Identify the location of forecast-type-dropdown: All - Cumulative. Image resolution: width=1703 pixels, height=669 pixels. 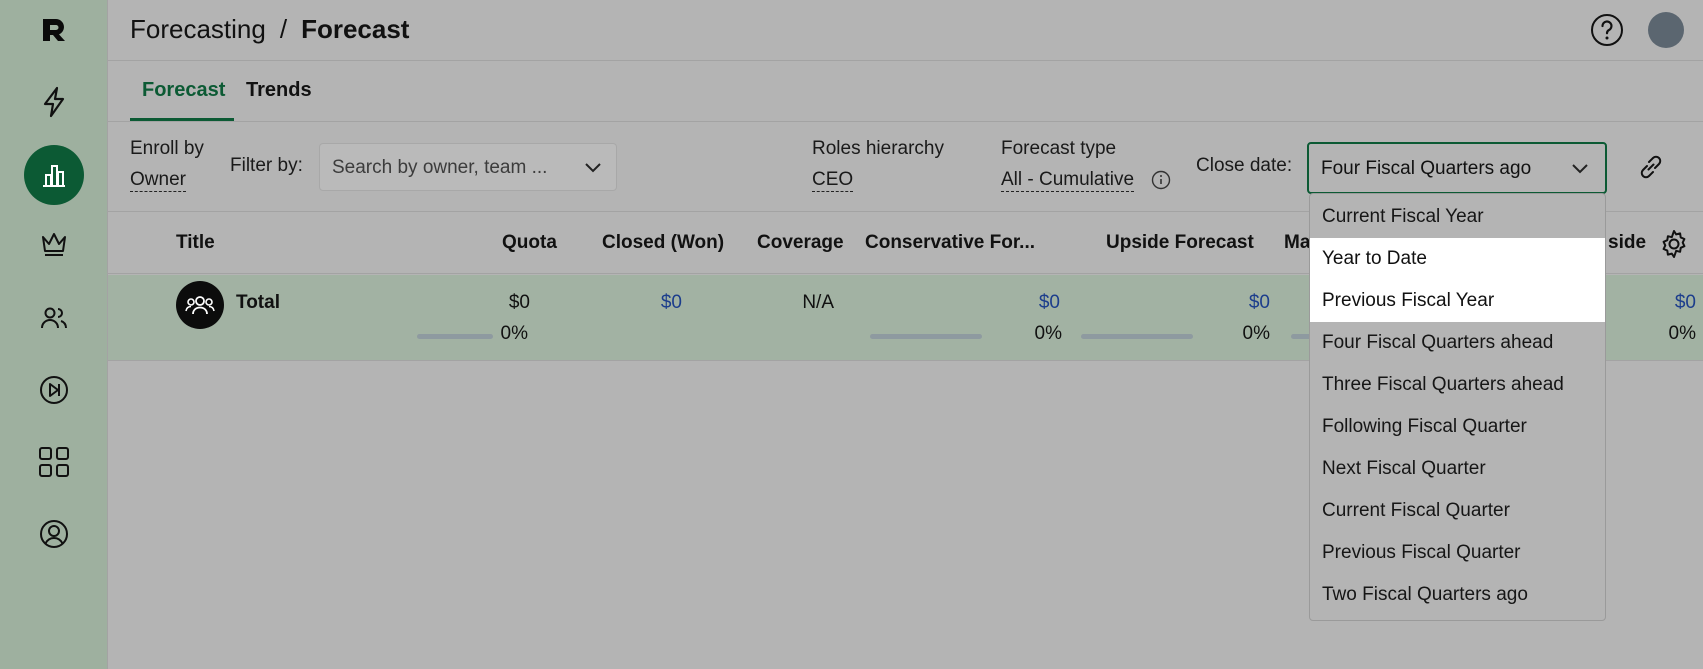
(1068, 180).